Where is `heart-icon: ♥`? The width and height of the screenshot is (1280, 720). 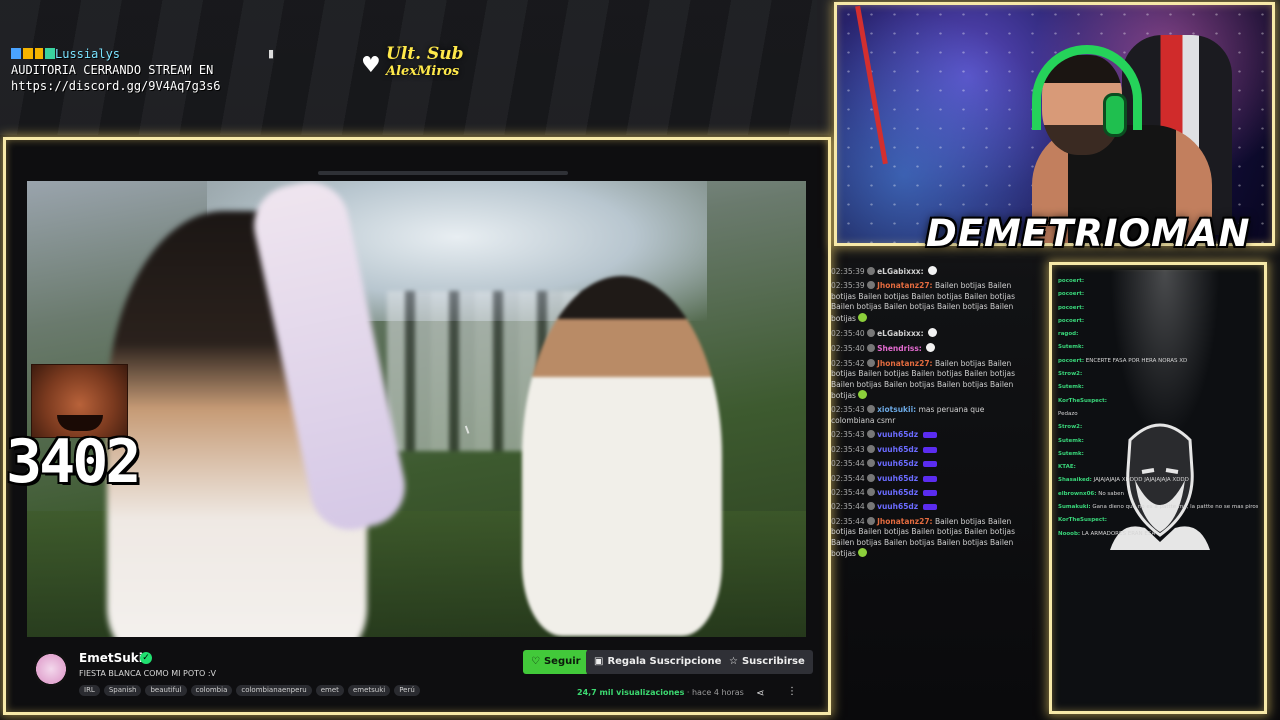
heart-icon: ♥ is located at coordinates (371, 65).